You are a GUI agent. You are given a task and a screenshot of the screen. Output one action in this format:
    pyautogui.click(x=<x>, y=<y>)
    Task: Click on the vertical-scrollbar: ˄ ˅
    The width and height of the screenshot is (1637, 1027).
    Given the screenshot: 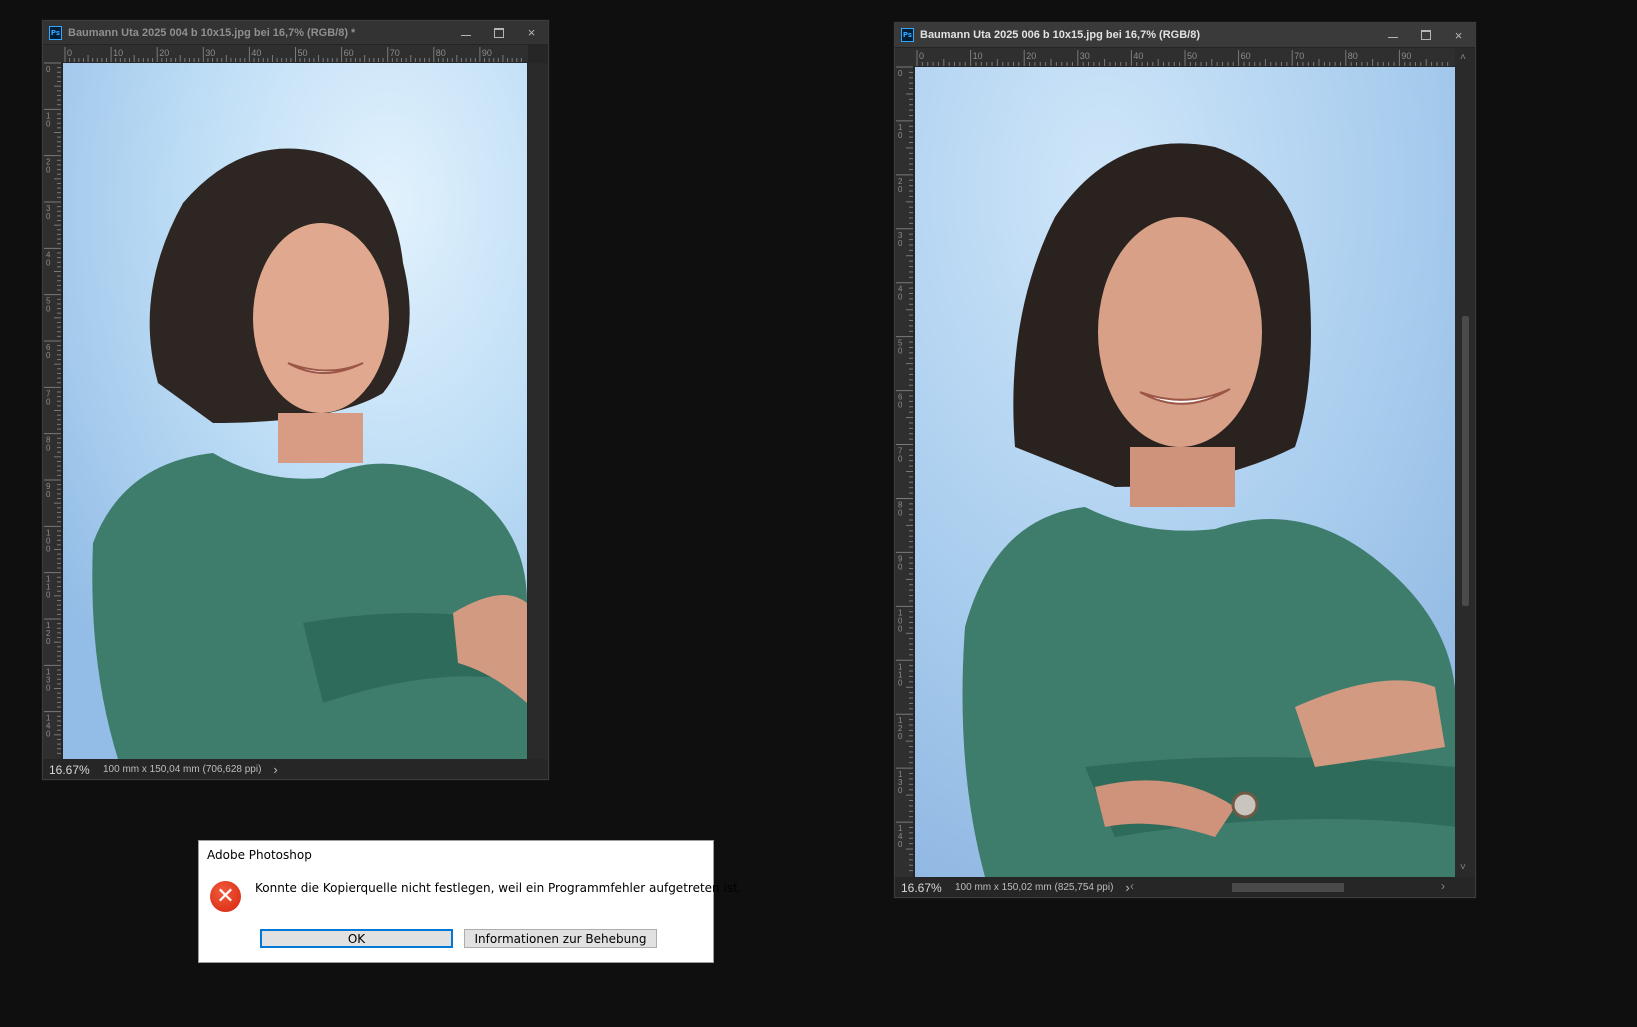 What is the action you would take?
    pyautogui.click(x=1465, y=462)
    